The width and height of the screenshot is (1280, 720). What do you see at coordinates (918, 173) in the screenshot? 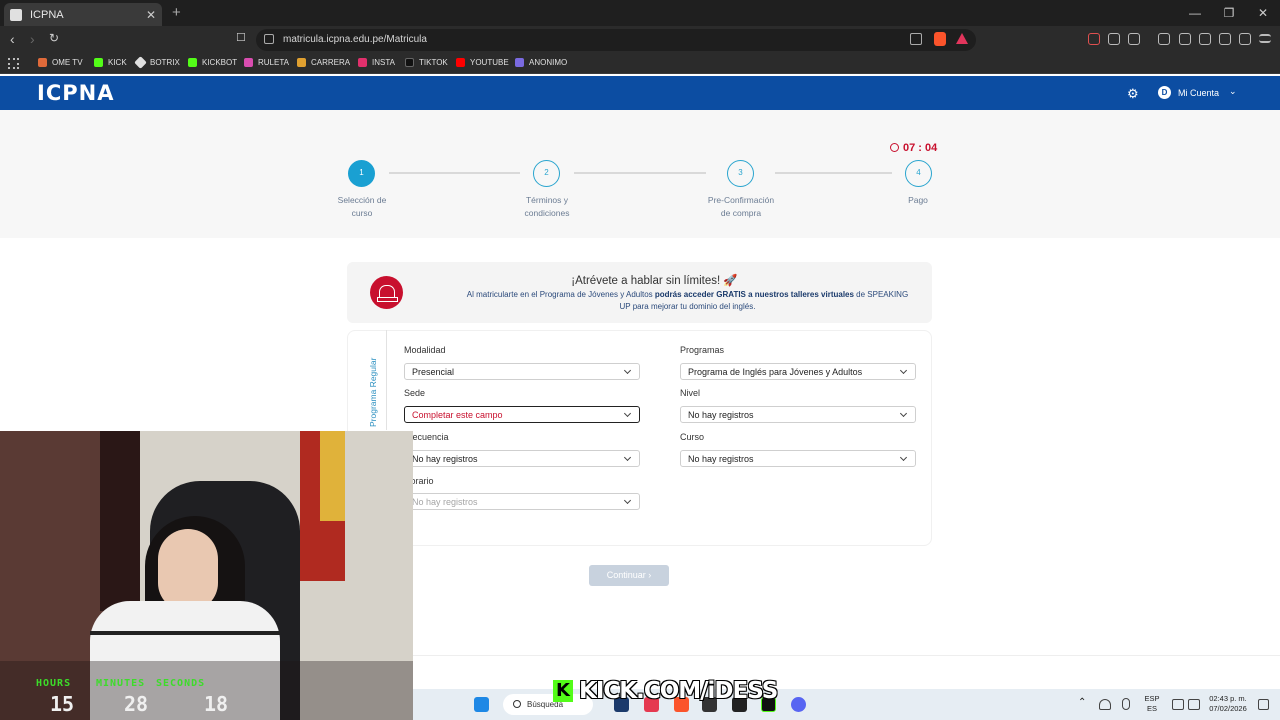
I see `step-4-circle: 4` at bounding box center [918, 173].